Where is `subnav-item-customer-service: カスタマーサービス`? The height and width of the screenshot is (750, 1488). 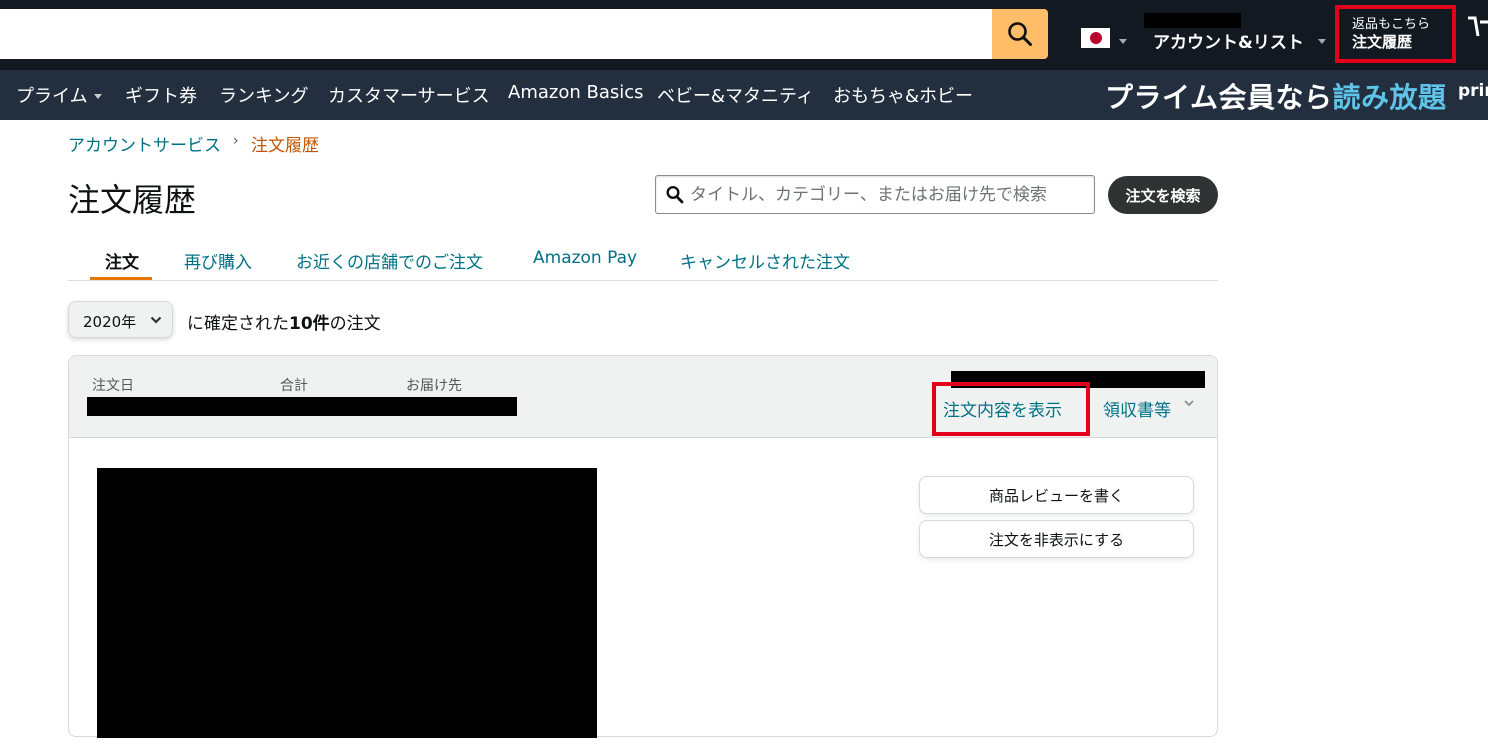
subnav-item-customer-service: カスタマーサービス is located at coordinates (409, 95).